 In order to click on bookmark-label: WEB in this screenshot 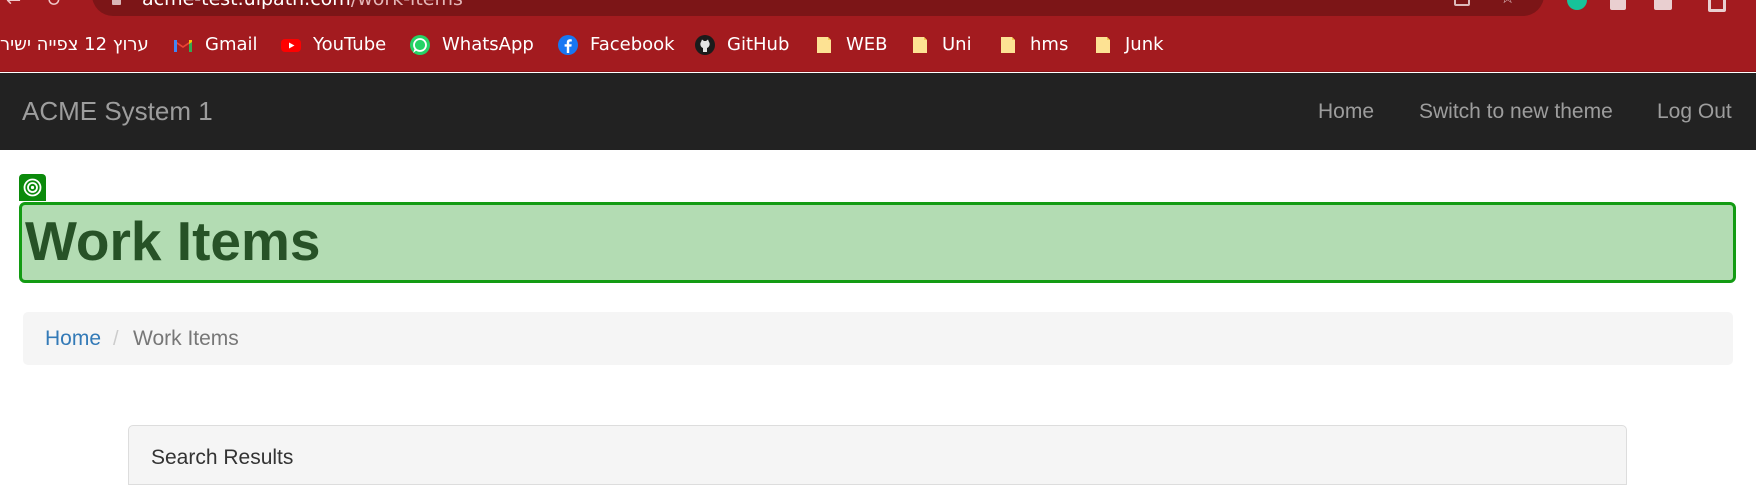, I will do `click(867, 44)`.